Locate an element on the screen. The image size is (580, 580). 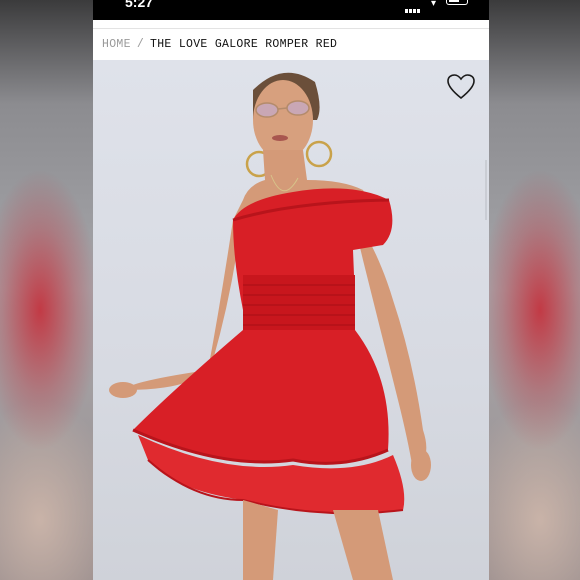
breadcrumb: HOME / THE LOVE GALORE ROMPER RED is located at coordinates (291, 44).